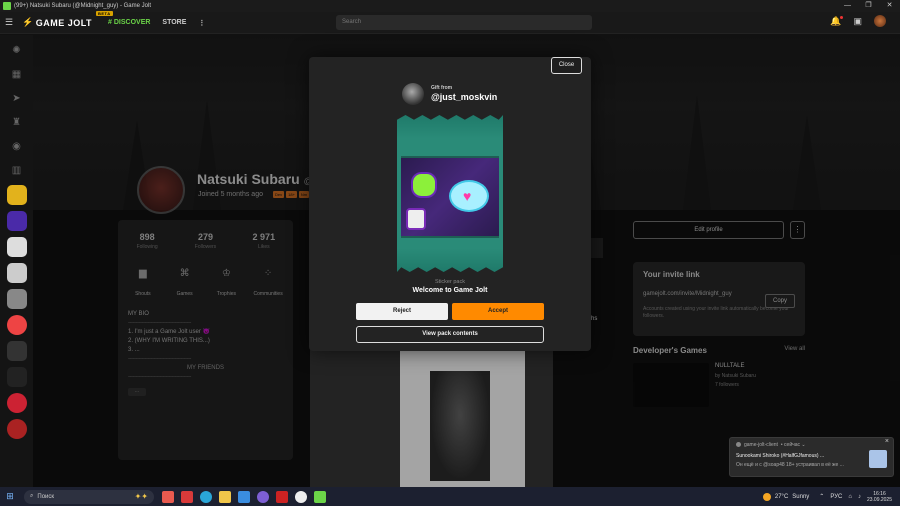 The image size is (900, 506). Describe the element at coordinates (785, 496) in the screenshot. I see `weather-widget: 27°C Sunny` at that location.